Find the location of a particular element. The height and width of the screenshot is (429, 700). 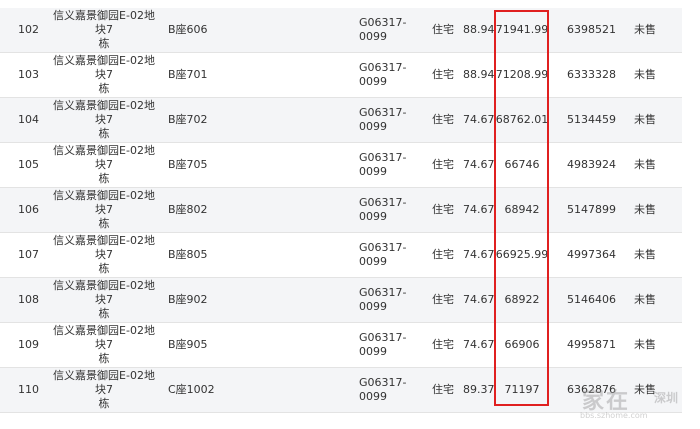

room-number: B座805 is located at coordinates (188, 254).